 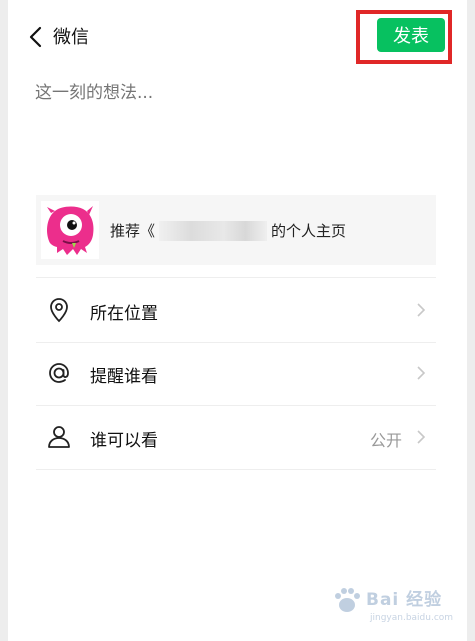 I want to click on baidu-jingyan-watermark: Bai 经验 jingyan.baidu.com, so click(x=395, y=608).